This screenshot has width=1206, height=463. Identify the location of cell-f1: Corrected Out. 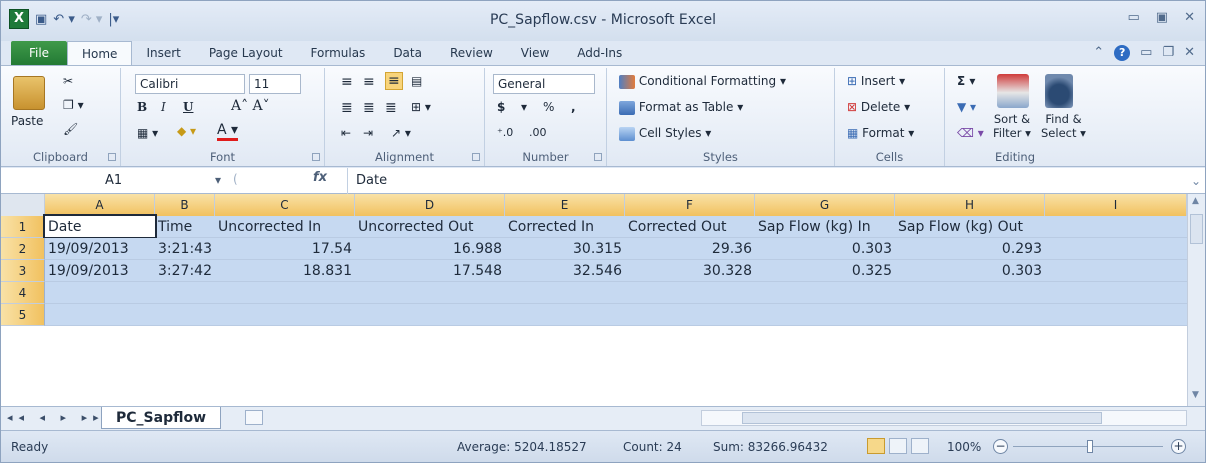
(690, 226).